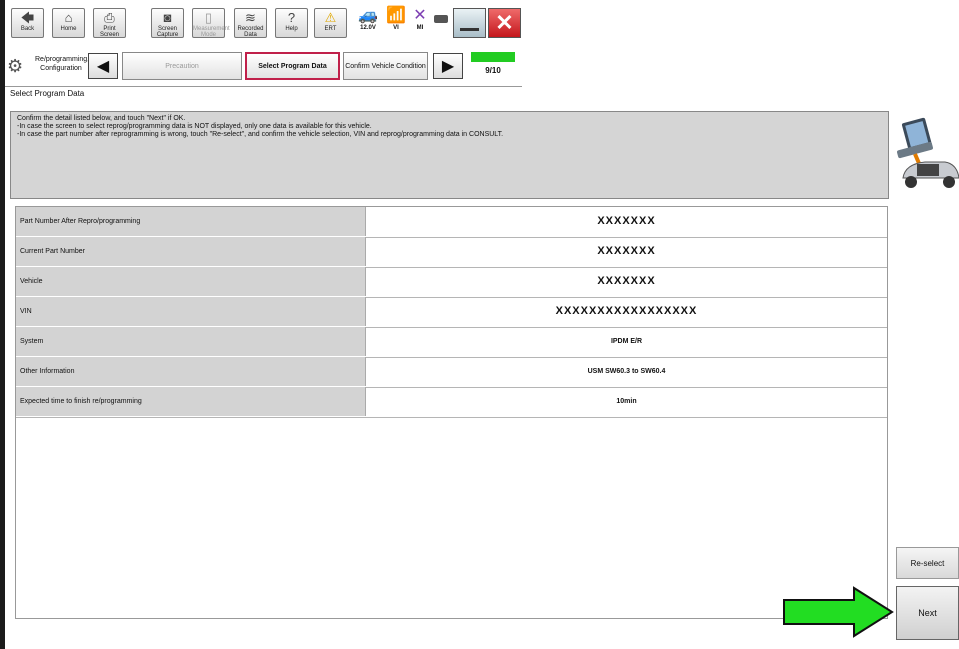 This screenshot has width=959, height=649. What do you see at coordinates (420, 15) in the screenshot?
I see `disconnected-icon: ✕` at bounding box center [420, 15].